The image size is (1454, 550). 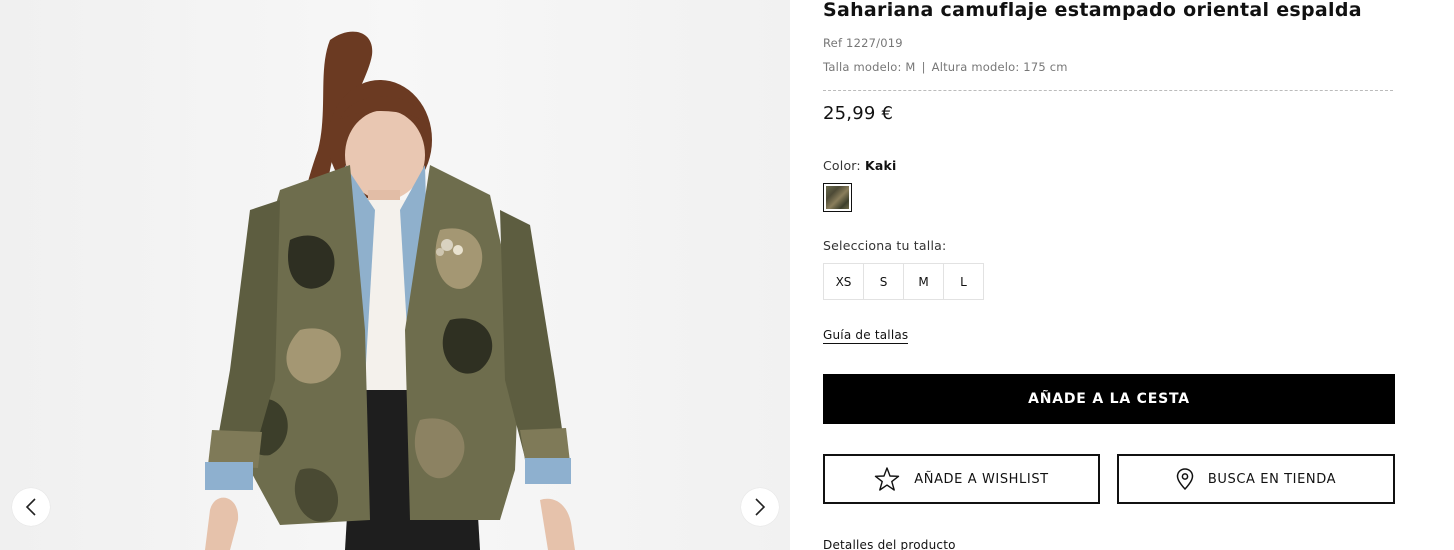 I want to click on divider, so click(x=1108, y=90).